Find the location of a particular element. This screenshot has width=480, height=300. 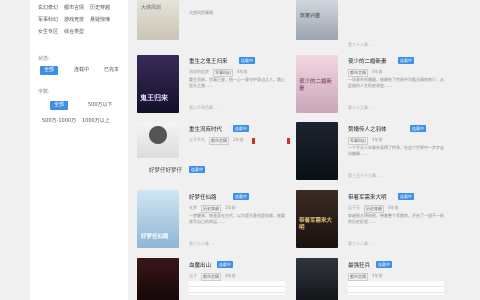

book-title: 带着军需来大明 is located at coordinates (367, 197).